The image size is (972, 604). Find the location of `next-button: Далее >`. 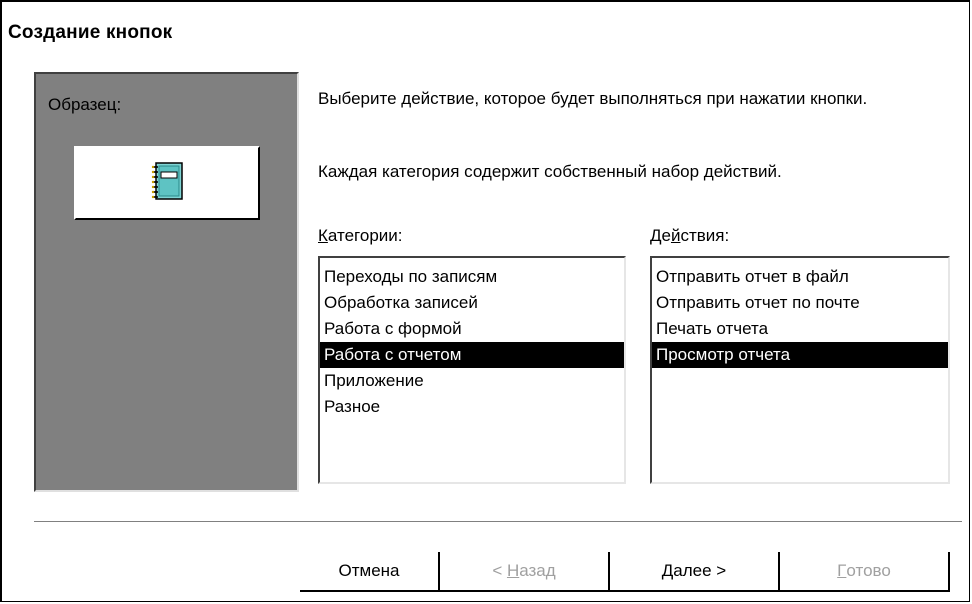

next-button: Далее > is located at coordinates (695, 572).